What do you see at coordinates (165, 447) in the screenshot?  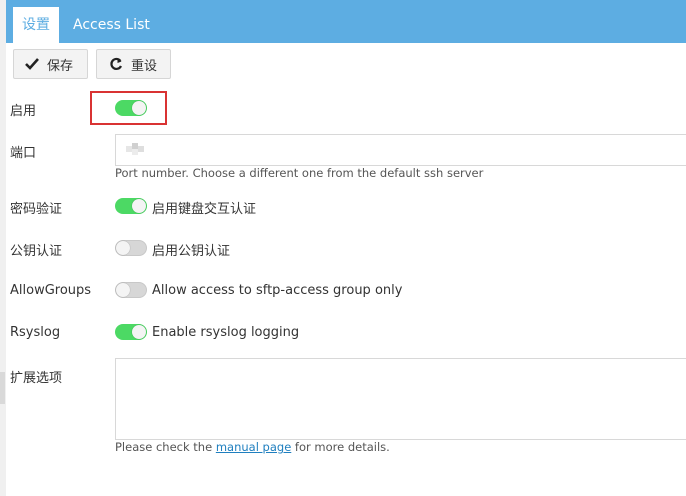 I see `help-prefix-text: Please check the` at bounding box center [165, 447].